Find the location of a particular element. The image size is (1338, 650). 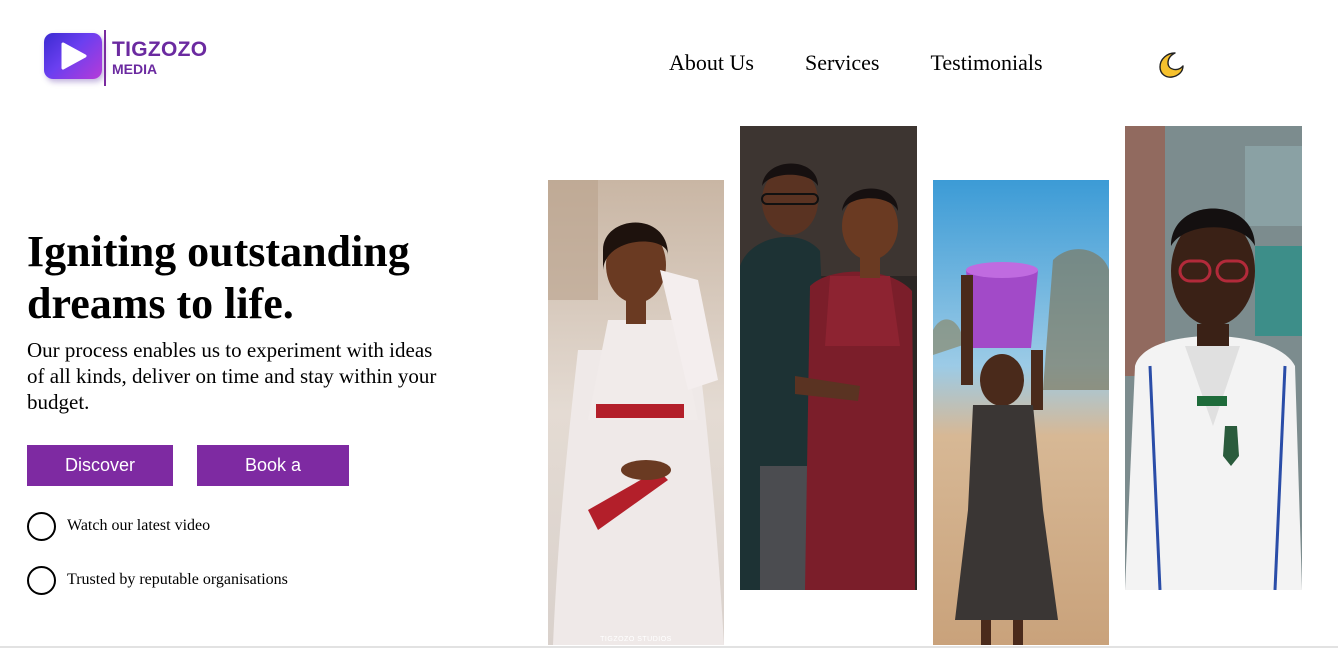

logo-subtitle: MEDIA is located at coordinates (135, 69).